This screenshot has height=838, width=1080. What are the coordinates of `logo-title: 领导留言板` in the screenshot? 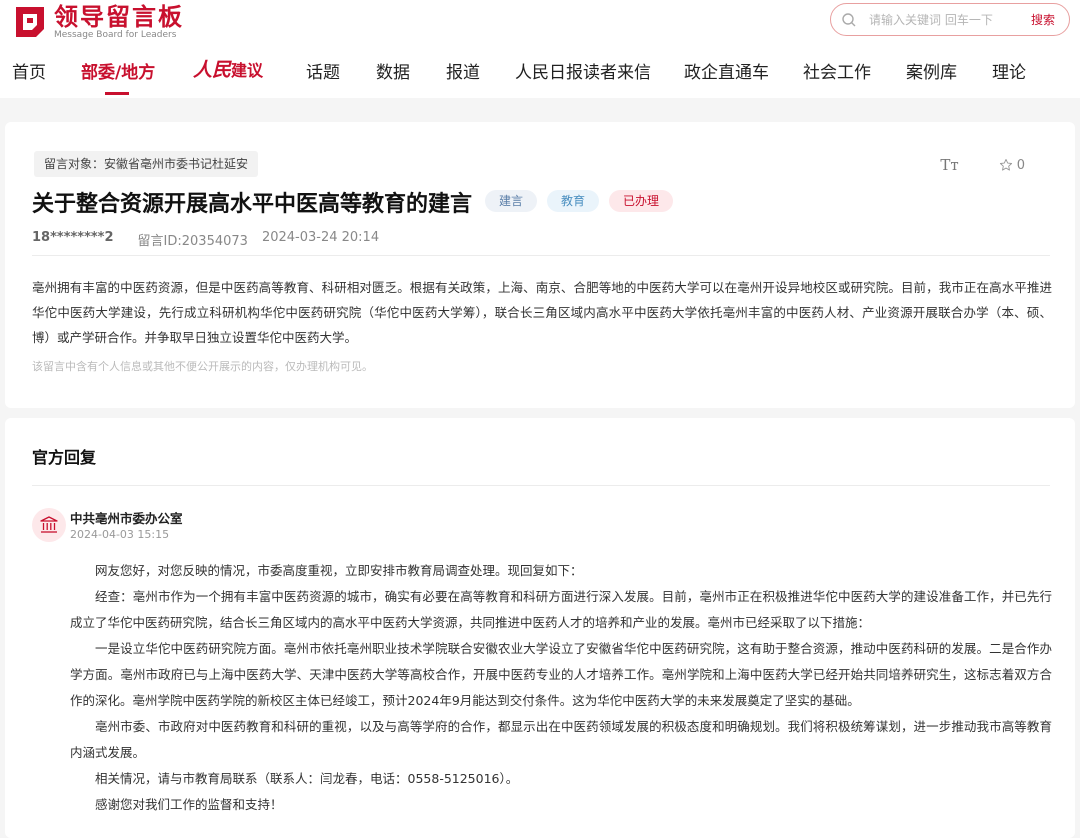 It's located at (119, 17).